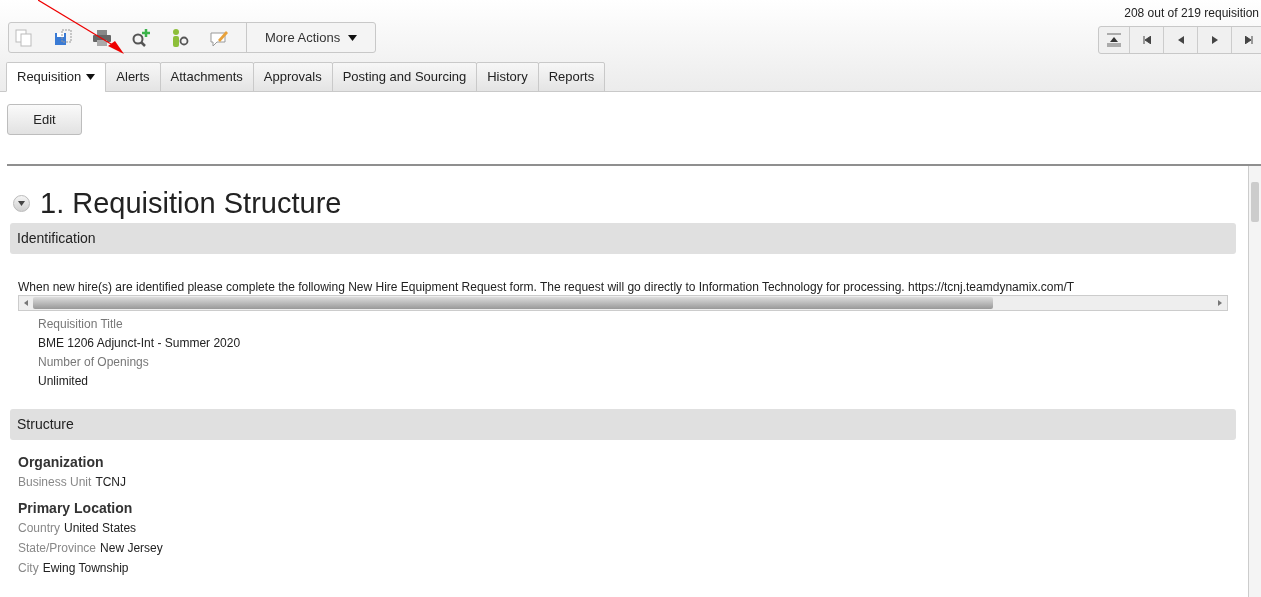 The image size is (1261, 597). Describe the element at coordinates (623, 424) in the screenshot. I see `section-header: Structure` at that location.